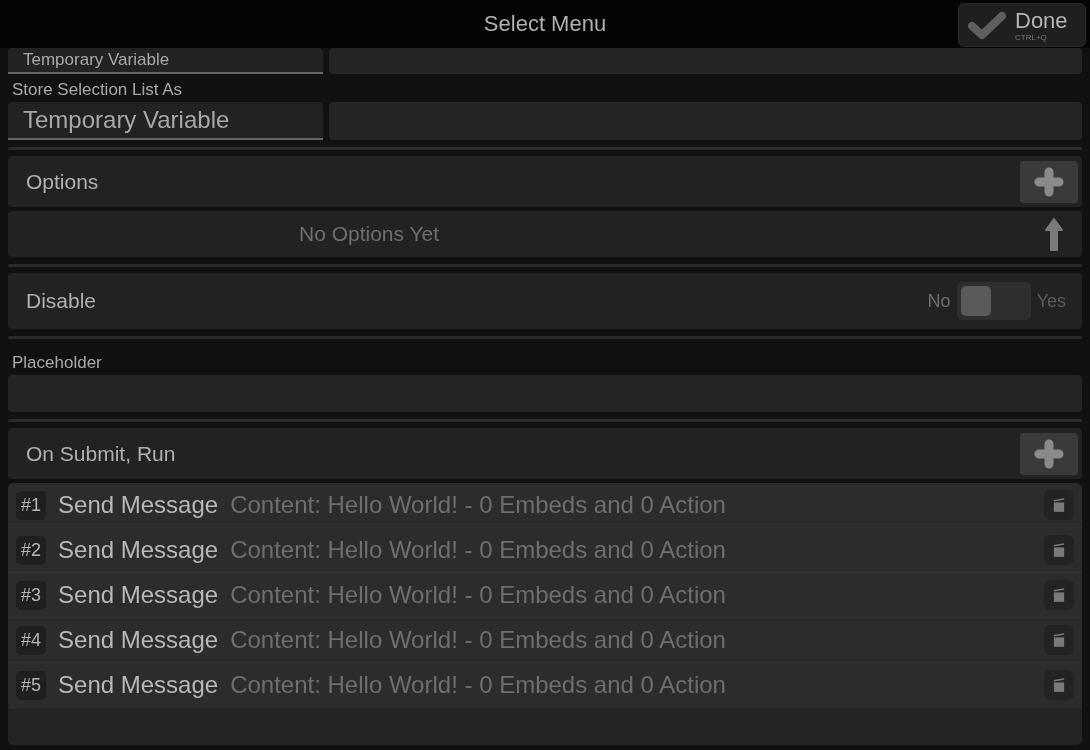  I want to click on action-item: #3 Send Message Content: Hello World! - 0 Embeds and 0 Action, so click(545, 595).